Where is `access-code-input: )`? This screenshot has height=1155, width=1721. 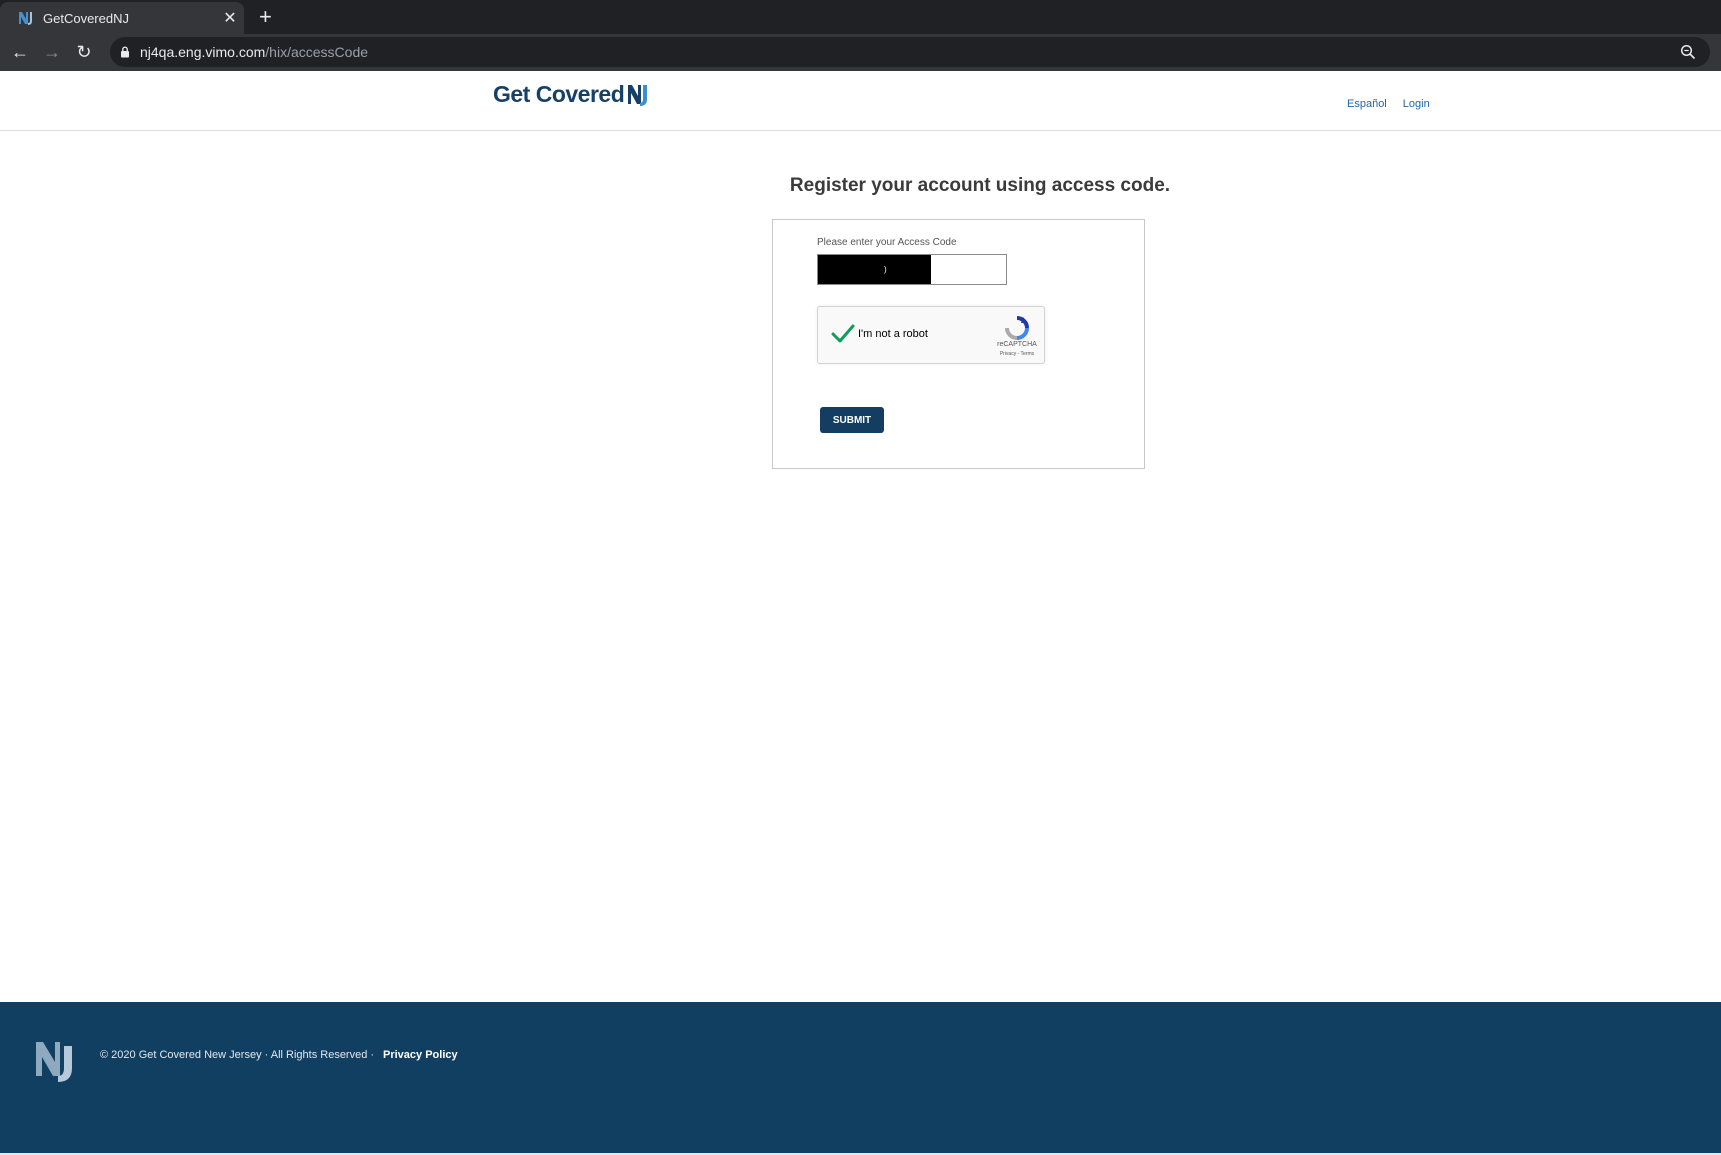 access-code-input: ) is located at coordinates (912, 269).